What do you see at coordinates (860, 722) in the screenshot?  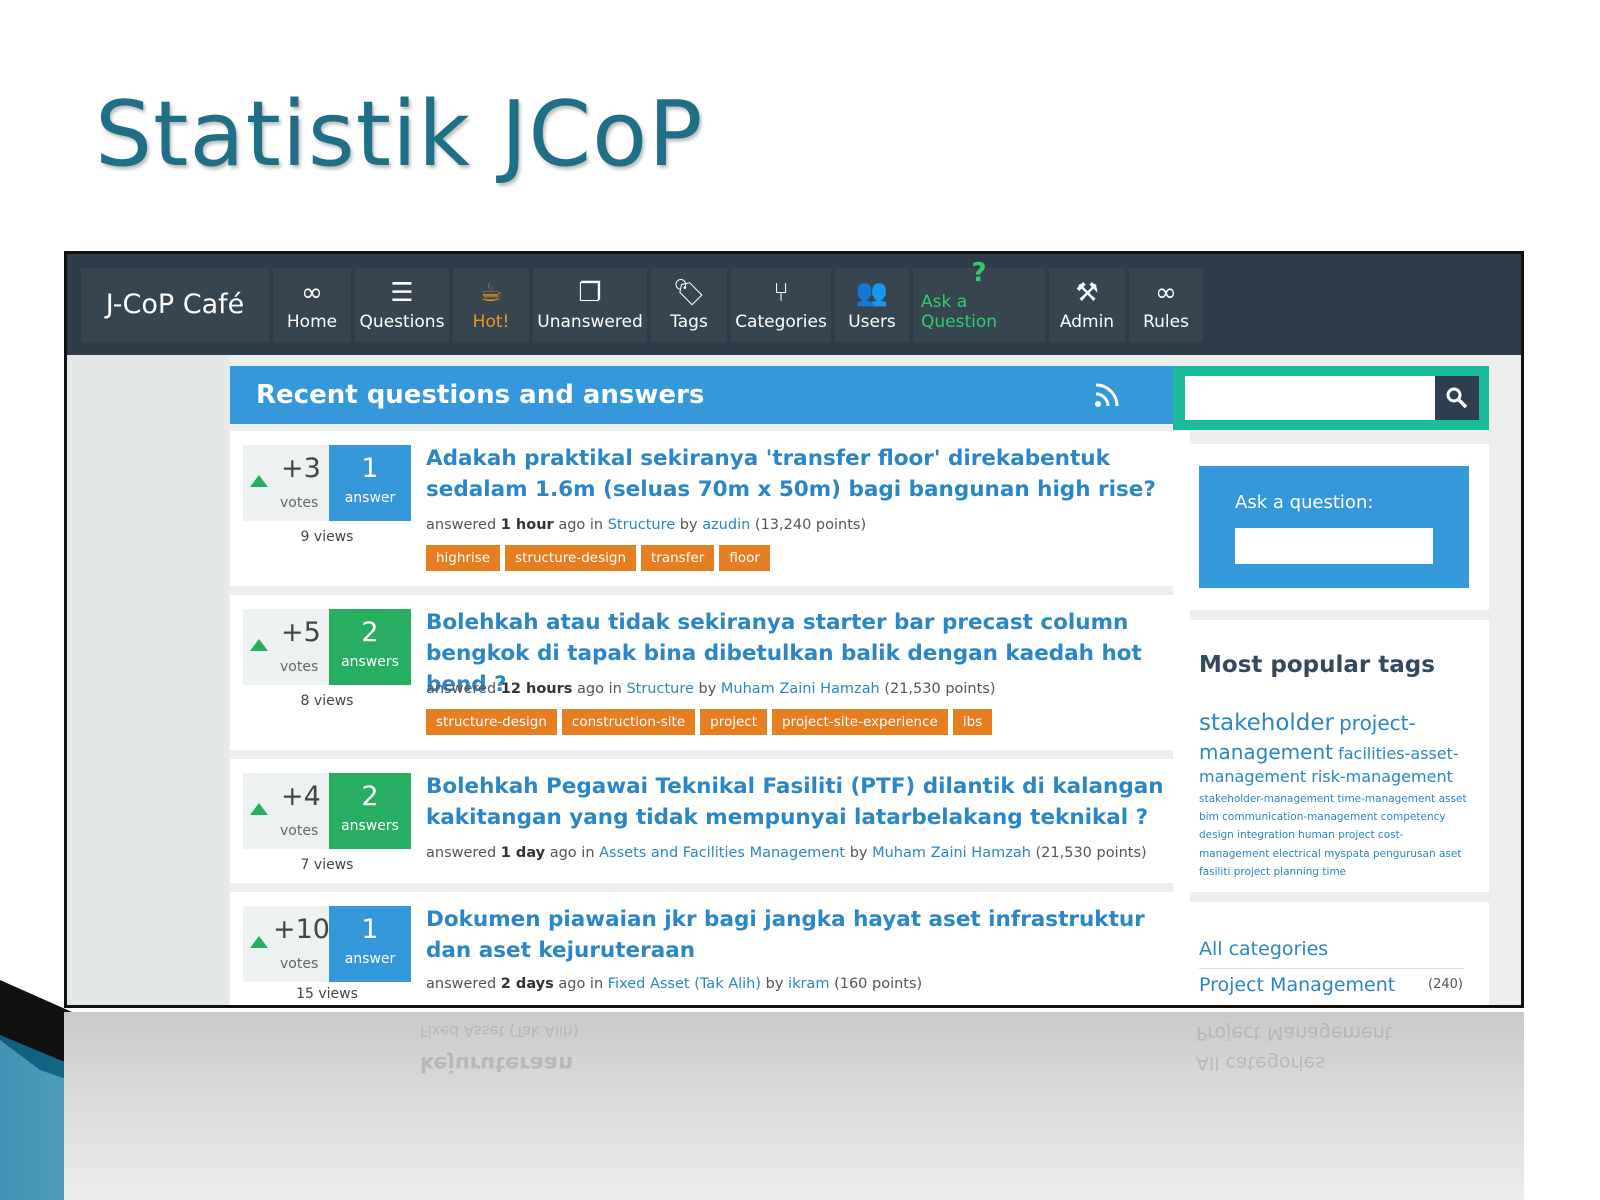 I see `tag: project-site-experience` at bounding box center [860, 722].